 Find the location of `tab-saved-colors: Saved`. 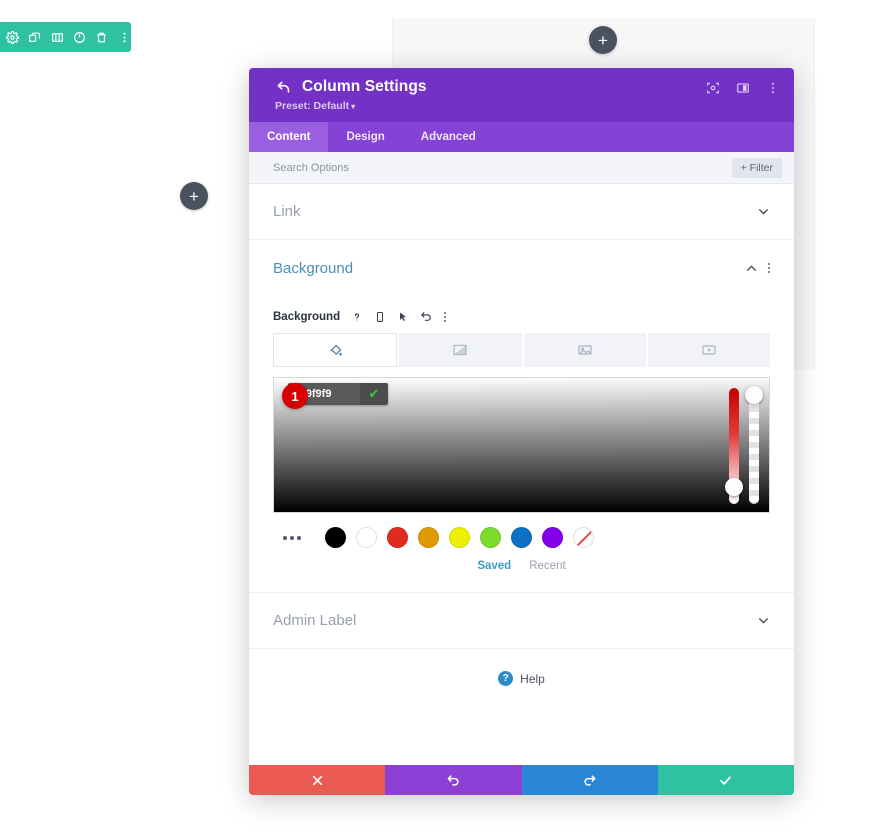

tab-saved-colors: Saved is located at coordinates (494, 566).